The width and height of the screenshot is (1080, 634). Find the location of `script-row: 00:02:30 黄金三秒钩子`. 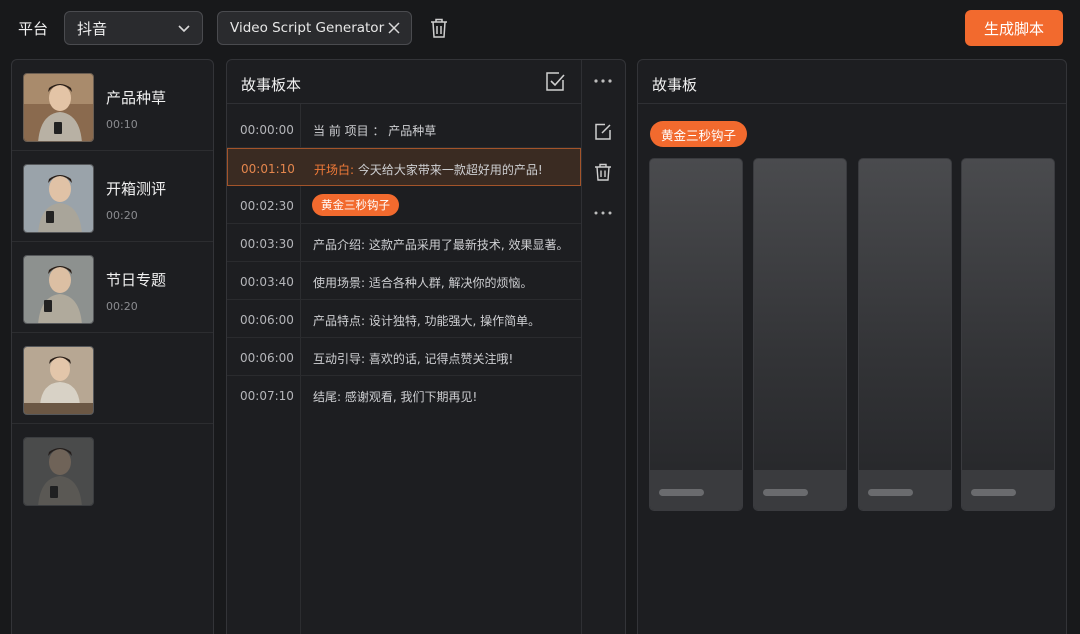

script-row: 00:02:30 黄金三秒钩子 is located at coordinates (404, 205).